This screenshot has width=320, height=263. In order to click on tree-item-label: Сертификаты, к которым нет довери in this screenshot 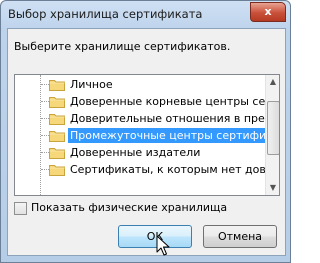, I will do `click(167, 169)`.